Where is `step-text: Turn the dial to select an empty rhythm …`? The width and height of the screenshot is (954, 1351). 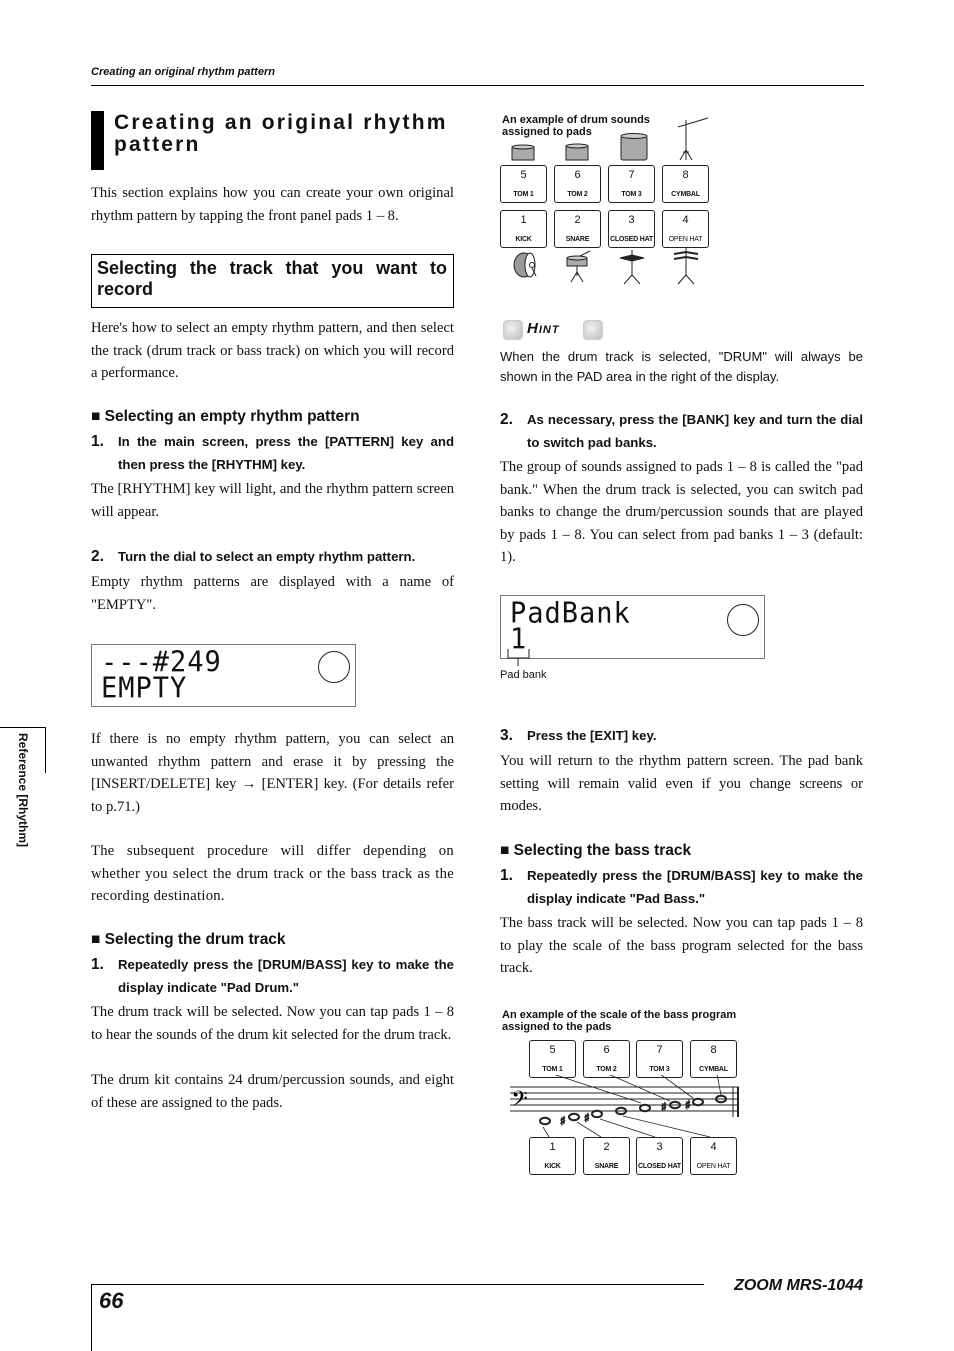
step-text: Turn the dial to select an empty rhythm … is located at coordinates (267, 556).